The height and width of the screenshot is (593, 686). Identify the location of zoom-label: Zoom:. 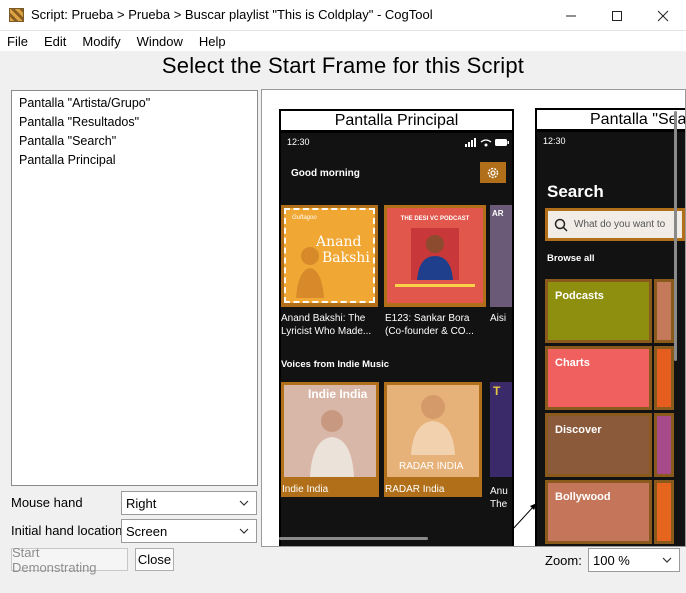
(563, 560).